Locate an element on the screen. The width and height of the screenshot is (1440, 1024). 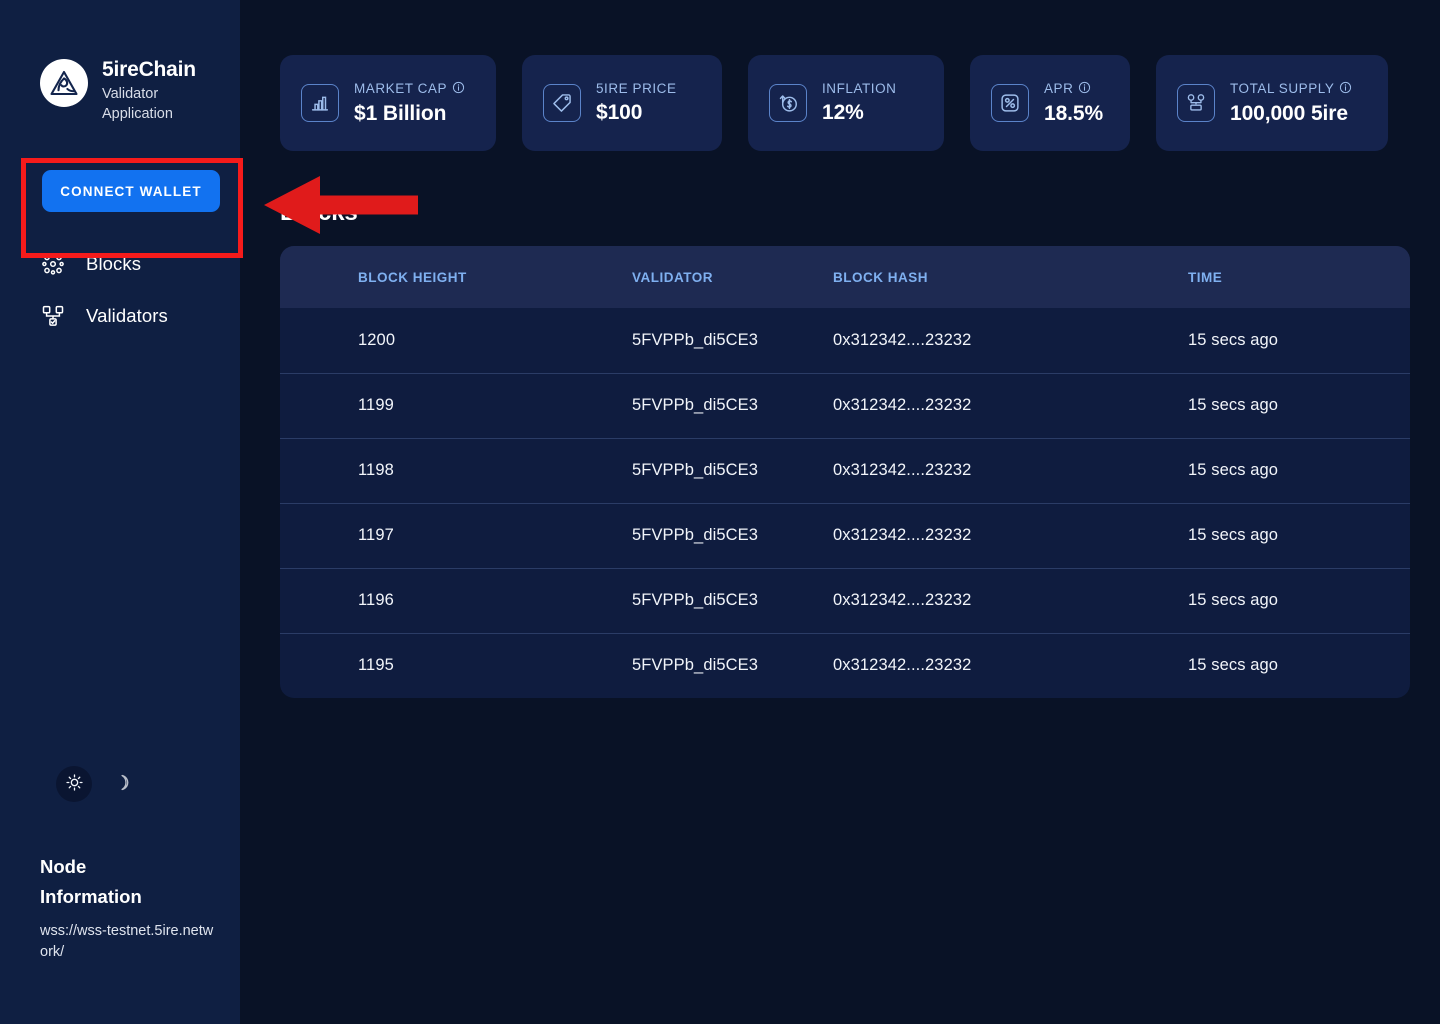
table-header-row: BLOCK HEIGHT VALIDATOR BLOCK HASH TIME is located at coordinates (845, 277).